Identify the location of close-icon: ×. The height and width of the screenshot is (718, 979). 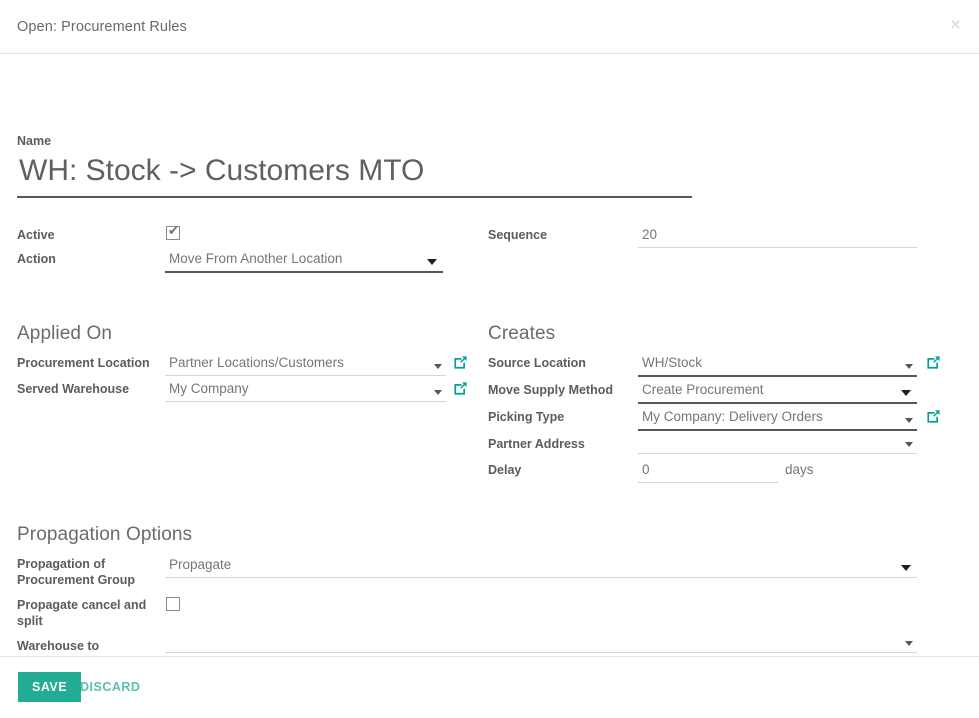
(955, 25).